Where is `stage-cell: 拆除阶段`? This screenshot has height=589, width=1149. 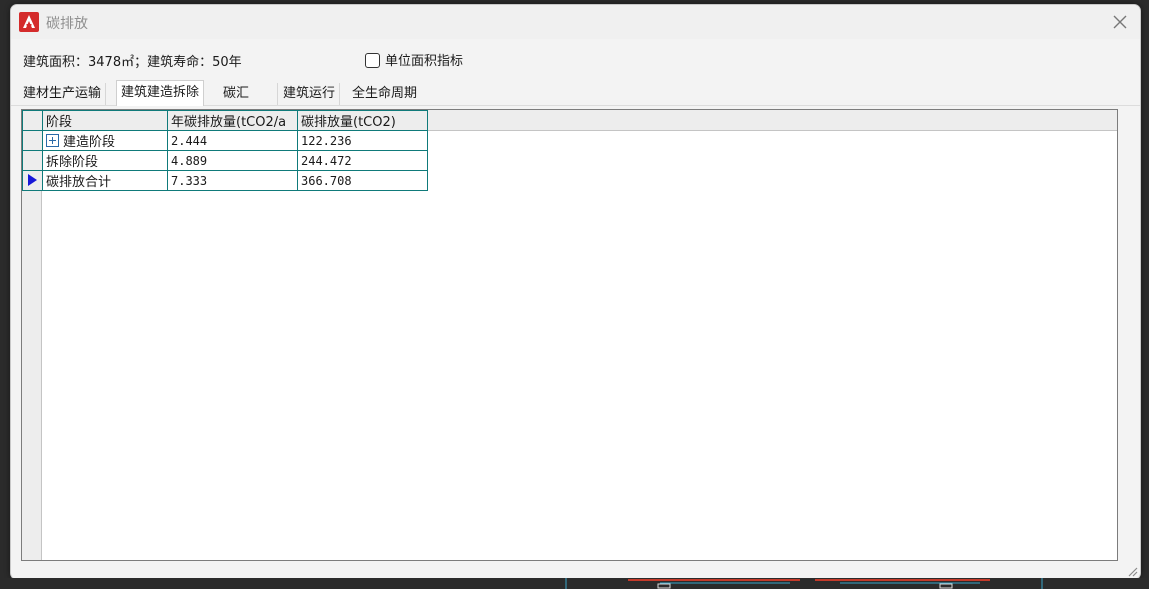 stage-cell: 拆除阶段 is located at coordinates (105, 160).